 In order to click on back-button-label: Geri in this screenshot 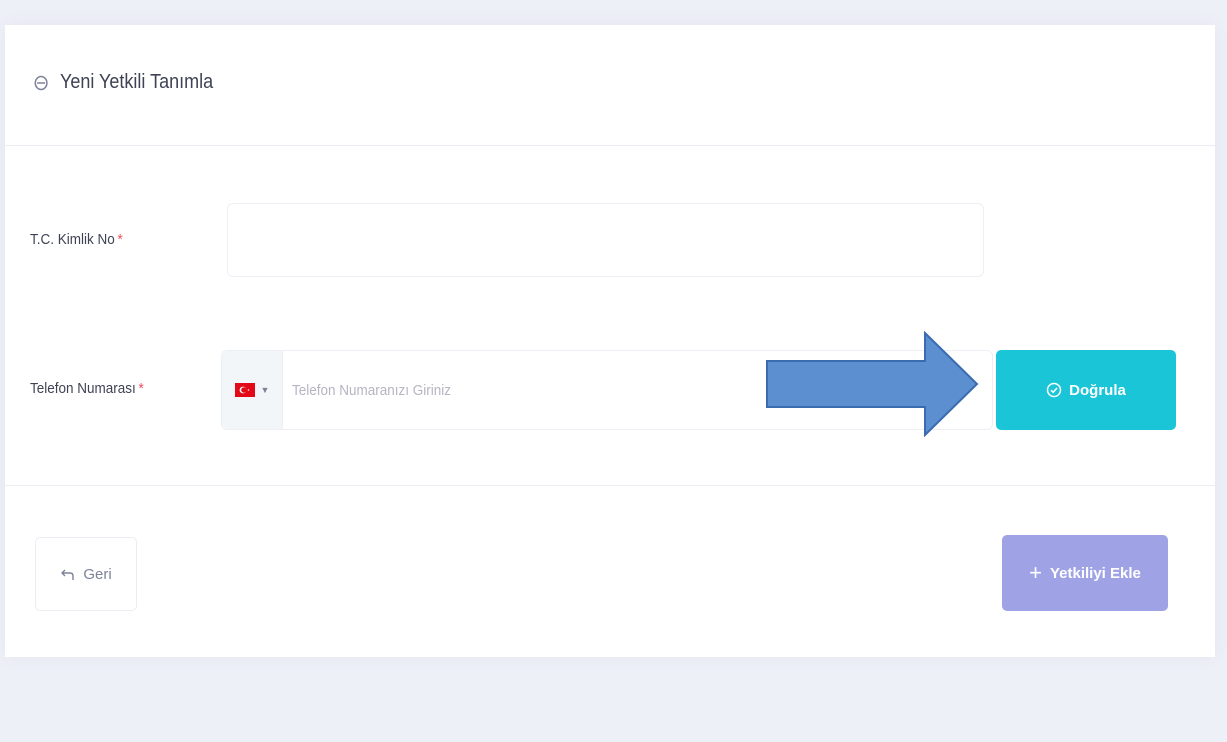, I will do `click(97, 574)`.